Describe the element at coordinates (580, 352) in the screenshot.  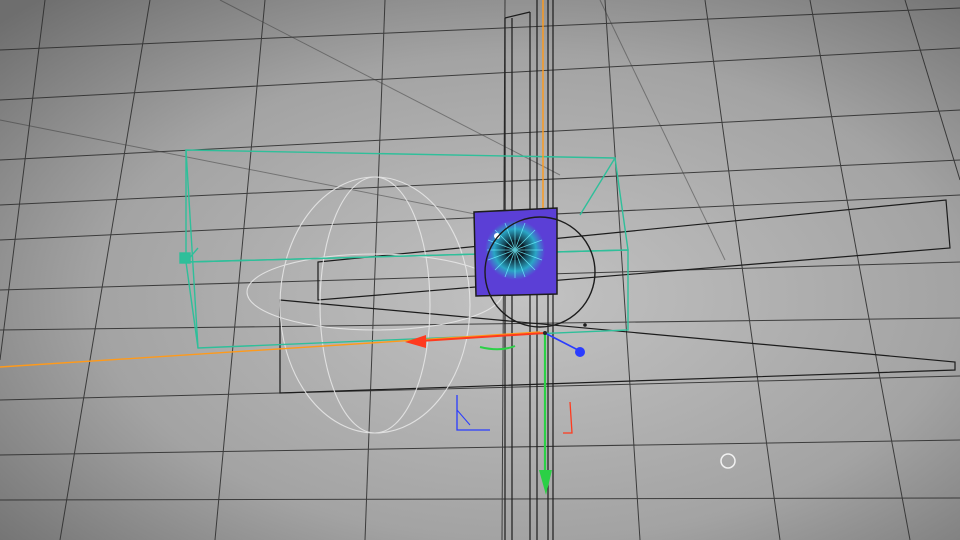
I see `y-handle` at that location.